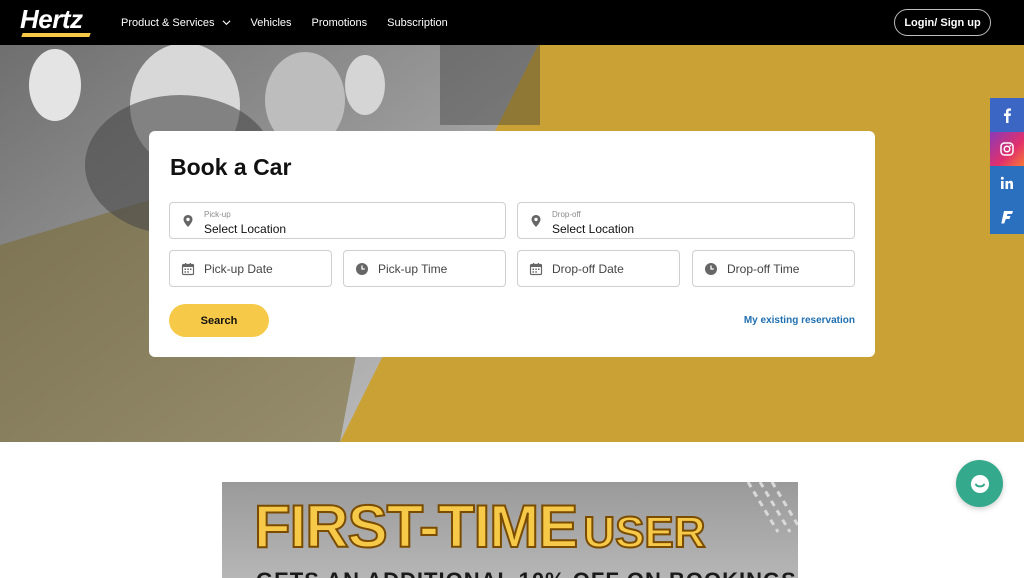 This screenshot has height=578, width=1024. Describe the element at coordinates (644, 532) in the screenshot. I see `banner-headline-small: USER` at that location.